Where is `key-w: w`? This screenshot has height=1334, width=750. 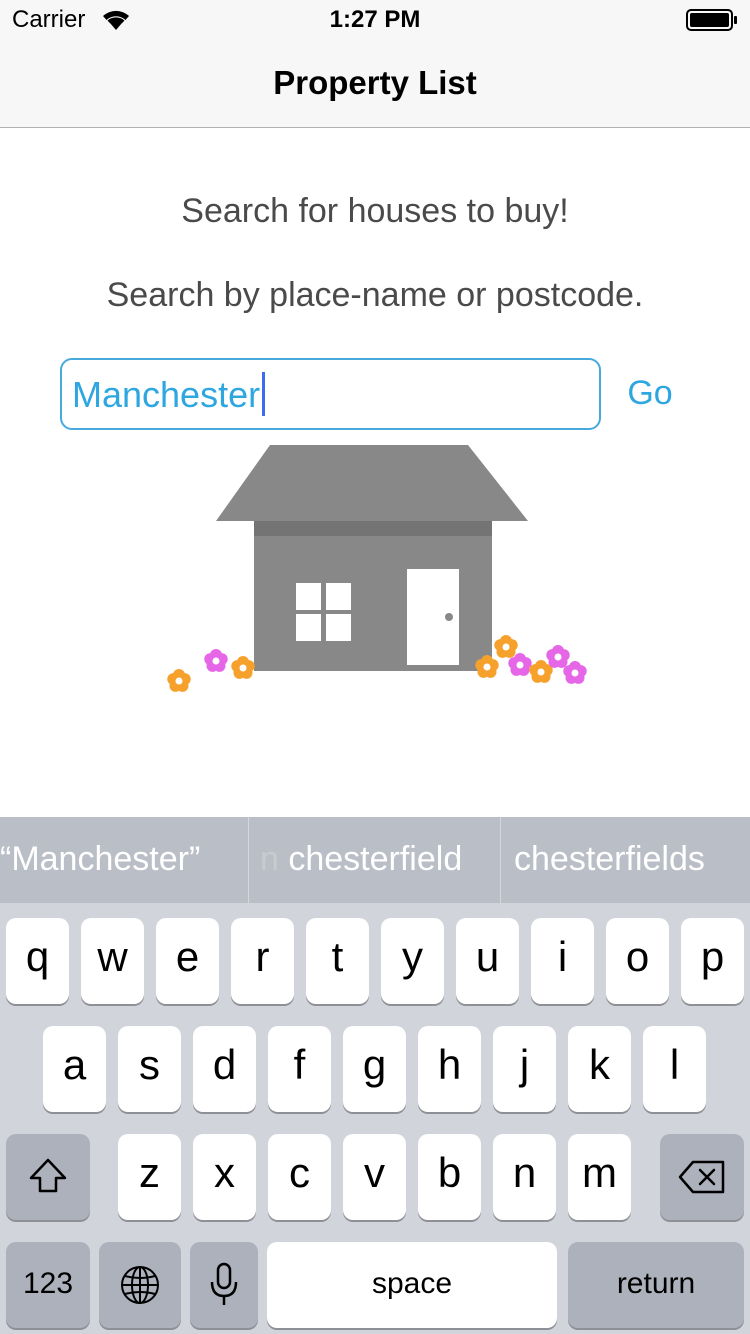
key-w: w is located at coordinates (112, 961).